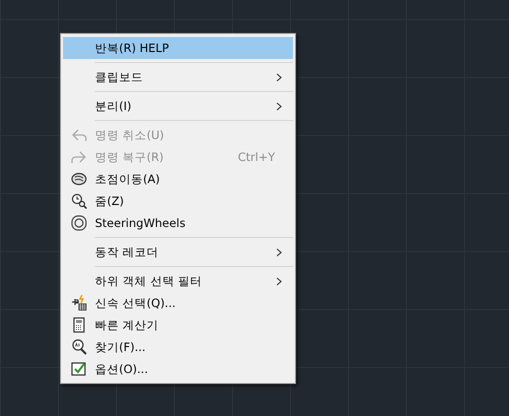  I want to click on menu-item: 줌(Z), so click(178, 201).